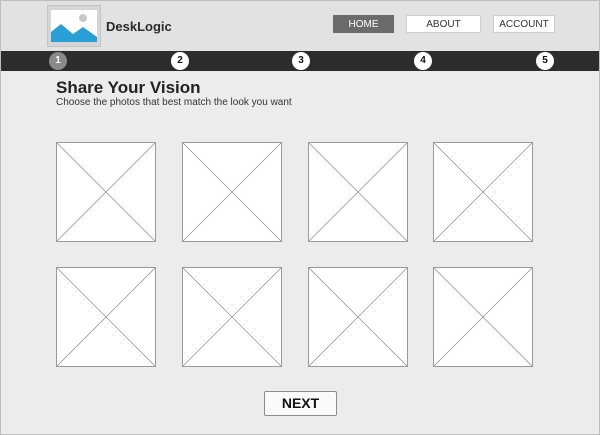 This screenshot has height=435, width=600. What do you see at coordinates (545, 61) in the screenshot?
I see `step-5: 5` at bounding box center [545, 61].